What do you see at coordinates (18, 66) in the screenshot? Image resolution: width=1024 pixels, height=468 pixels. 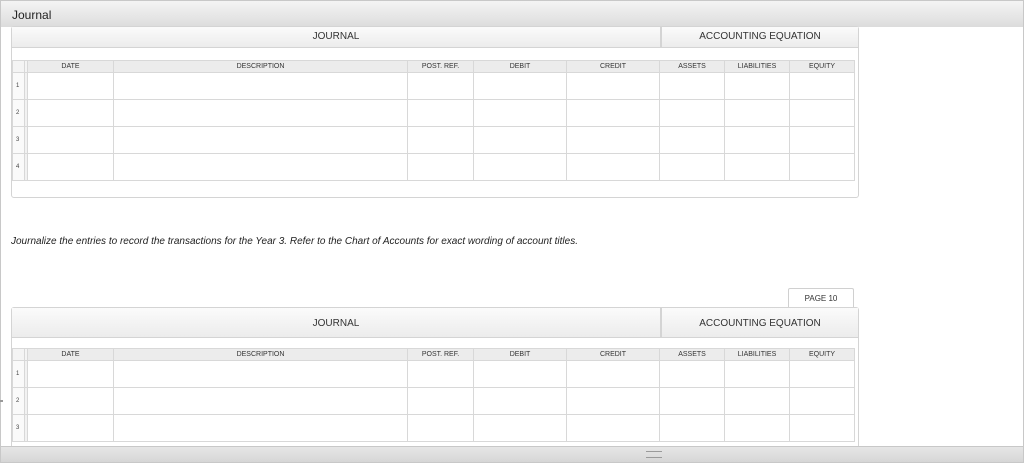 I see `row-number-header` at bounding box center [18, 66].